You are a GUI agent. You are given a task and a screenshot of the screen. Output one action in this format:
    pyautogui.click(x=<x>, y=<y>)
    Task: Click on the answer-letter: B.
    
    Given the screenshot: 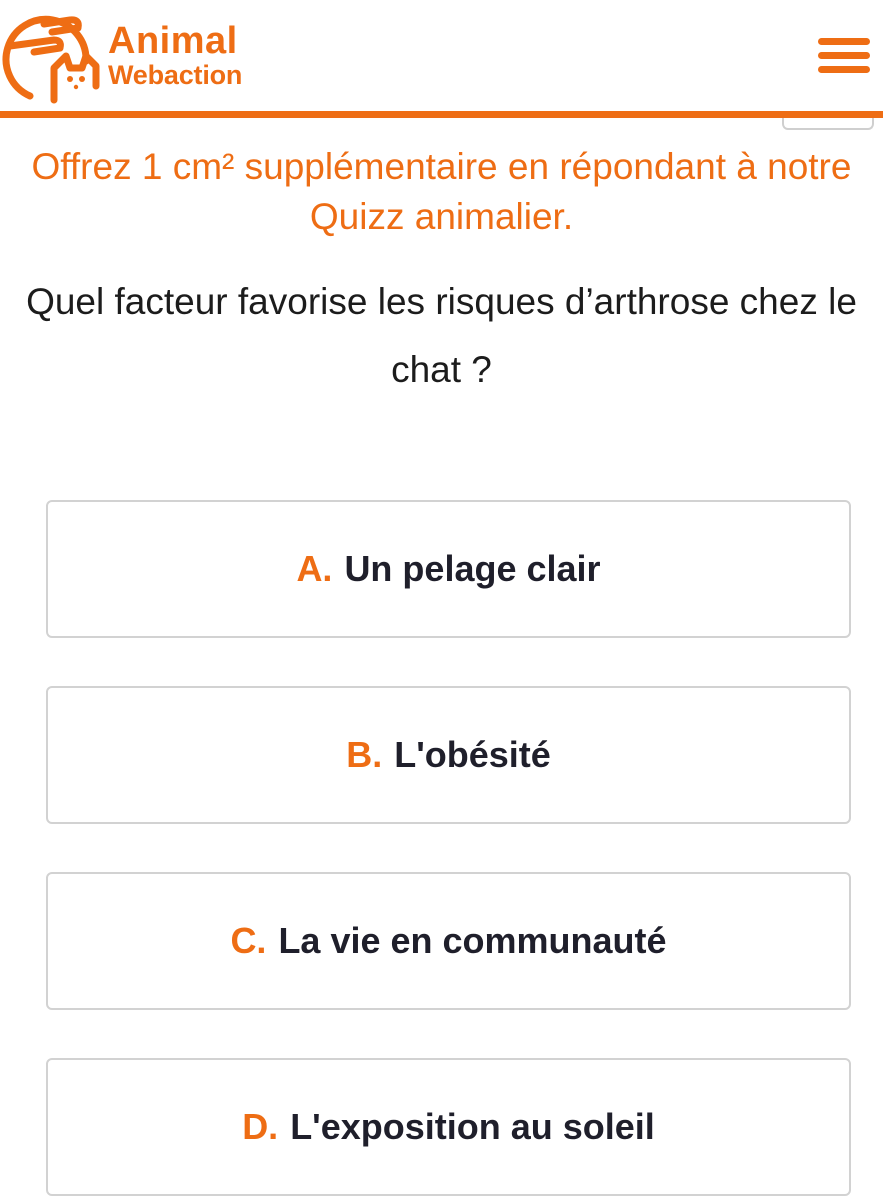 What is the action you would take?
    pyautogui.click(x=364, y=754)
    